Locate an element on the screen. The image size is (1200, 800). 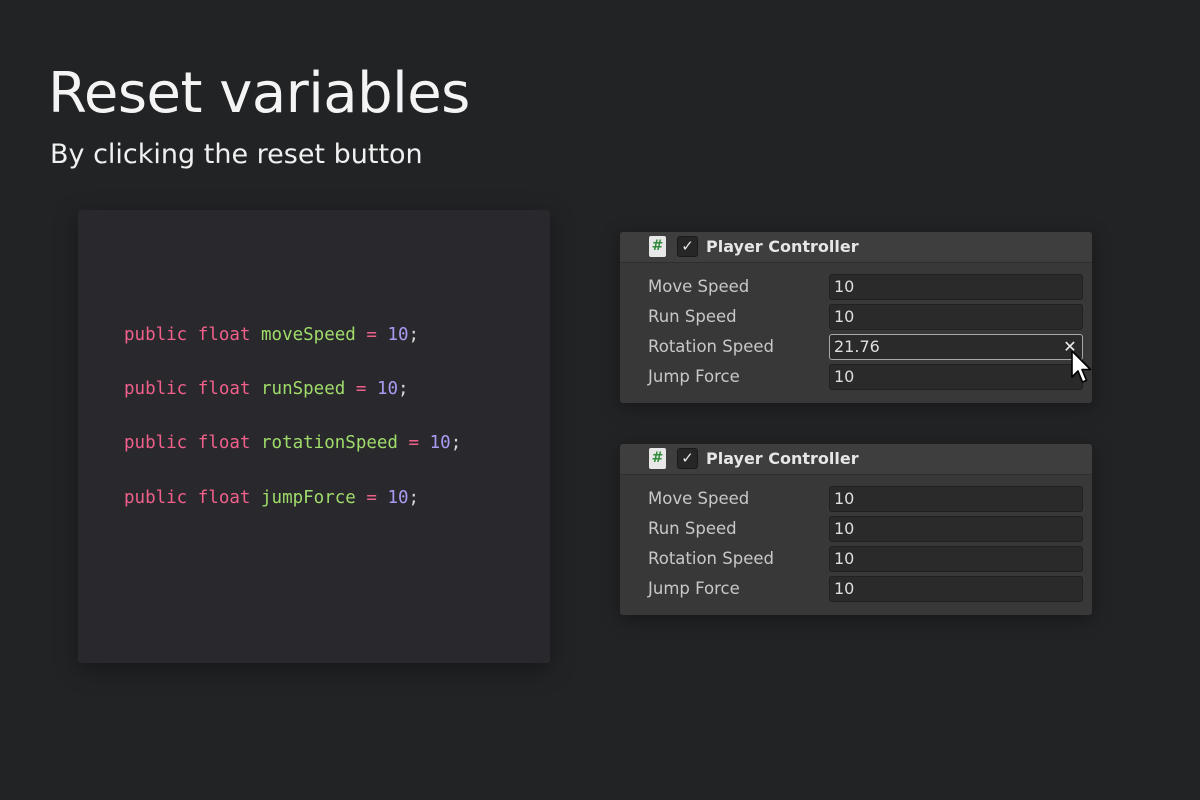
field-row-rotation-speed: Rotation Speed 21.76 ✕ is located at coordinates (856, 347).